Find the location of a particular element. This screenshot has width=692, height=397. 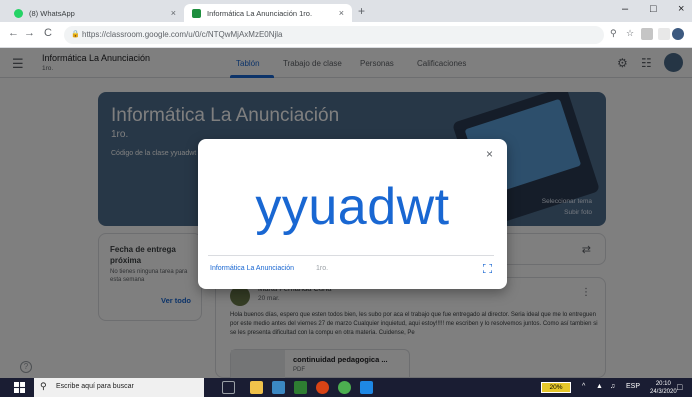

tab-classroom: Informática La Anunciación 1ro. × is located at coordinates (268, 13).